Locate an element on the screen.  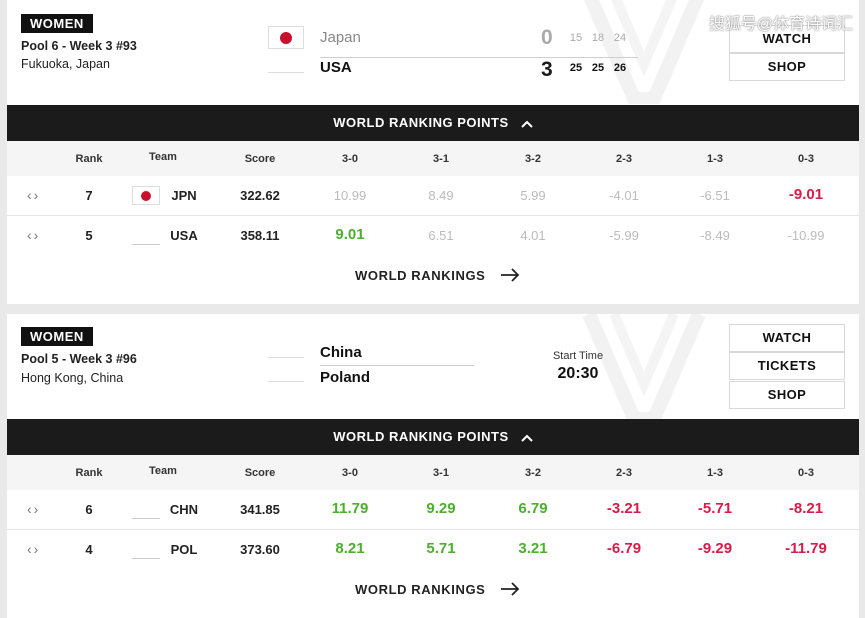
score-home: 0 is located at coordinates (547, 37).